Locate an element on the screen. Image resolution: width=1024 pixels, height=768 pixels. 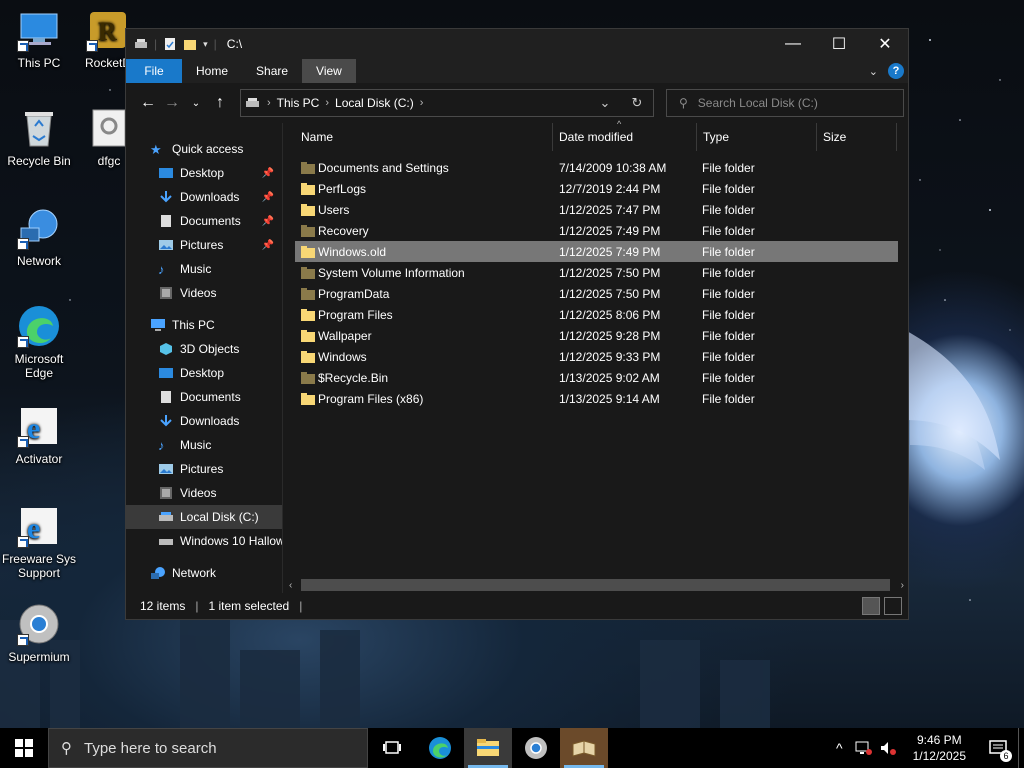
show-desktop-button is located at coordinates (1021, 748).